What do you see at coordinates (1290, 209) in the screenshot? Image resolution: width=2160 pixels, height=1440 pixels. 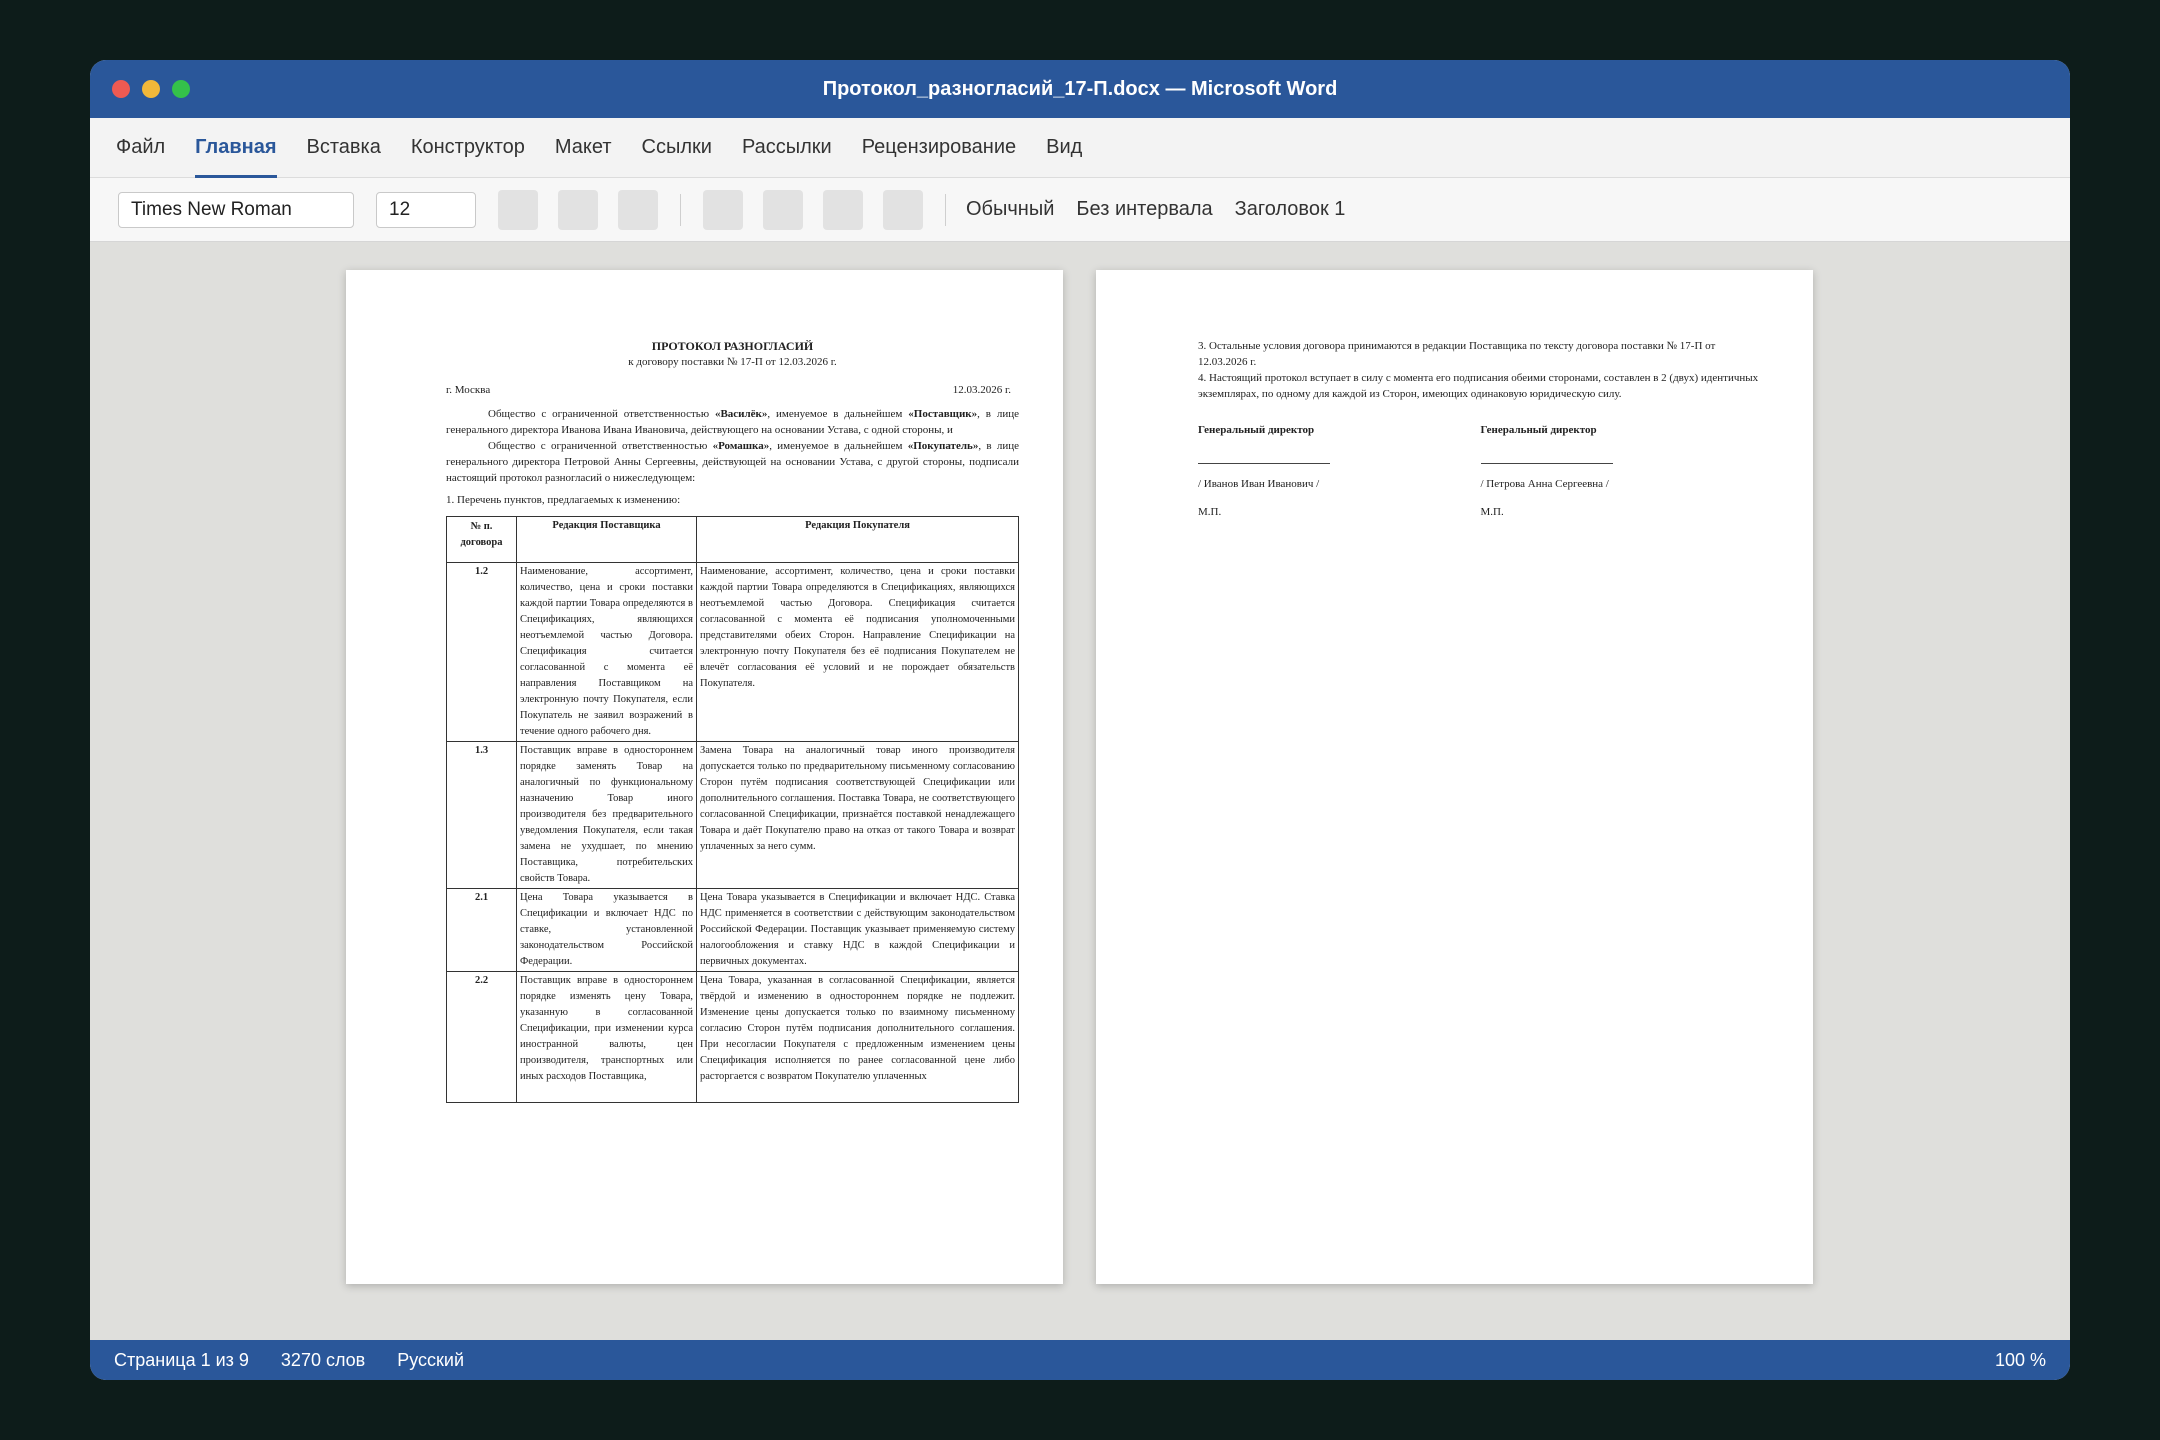 I see `style-heading-1: Заголовок 1` at bounding box center [1290, 209].